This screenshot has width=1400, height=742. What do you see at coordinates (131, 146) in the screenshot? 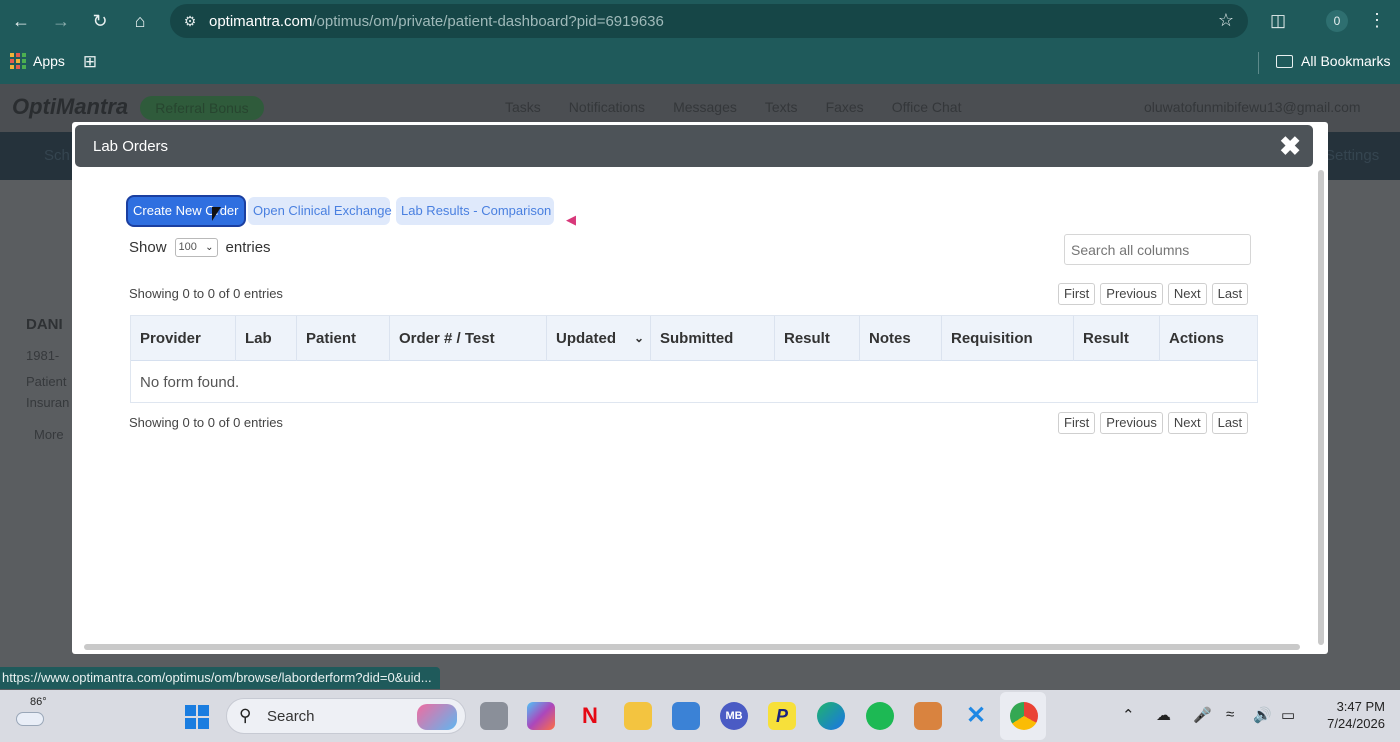
I see `modal-title: Lab Orders` at bounding box center [131, 146].